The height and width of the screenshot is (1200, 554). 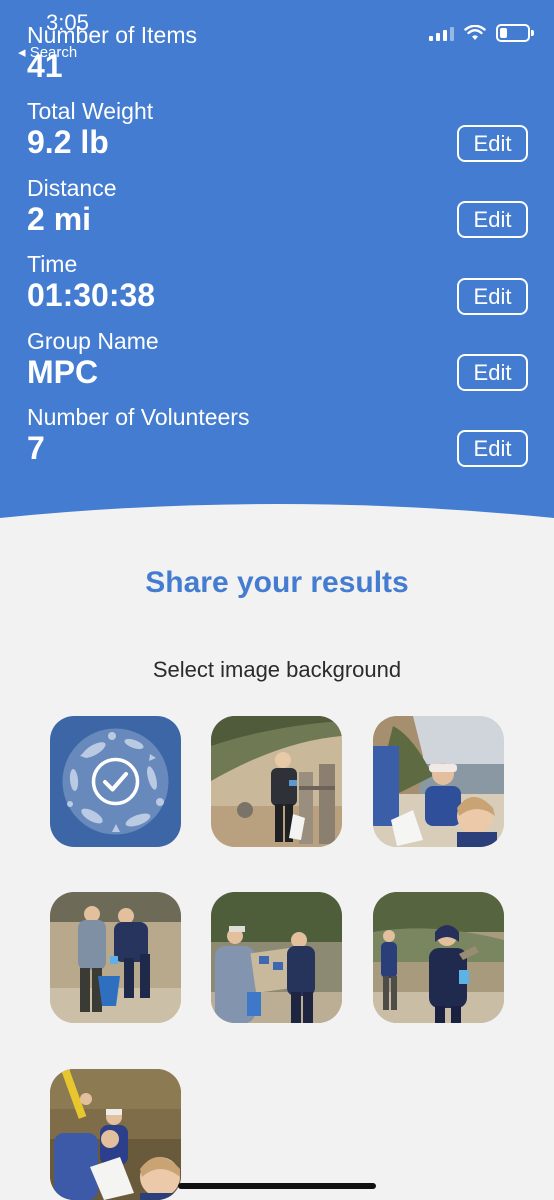 What do you see at coordinates (72, 188) in the screenshot?
I see `stat-label: Distance` at bounding box center [72, 188].